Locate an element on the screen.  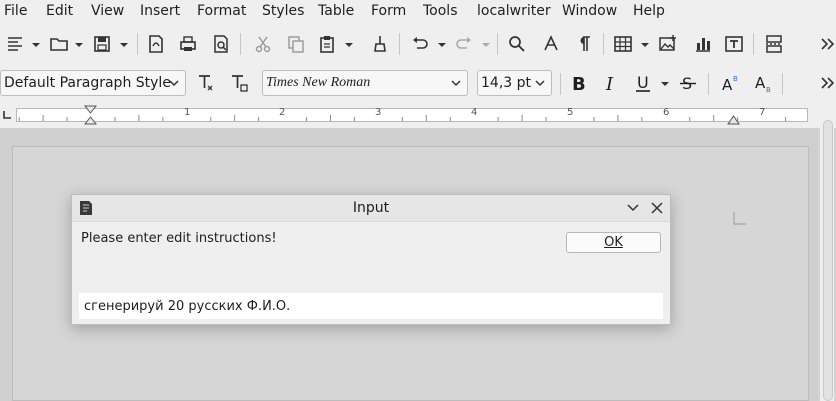
spelling-icon is located at coordinates (551, 44).